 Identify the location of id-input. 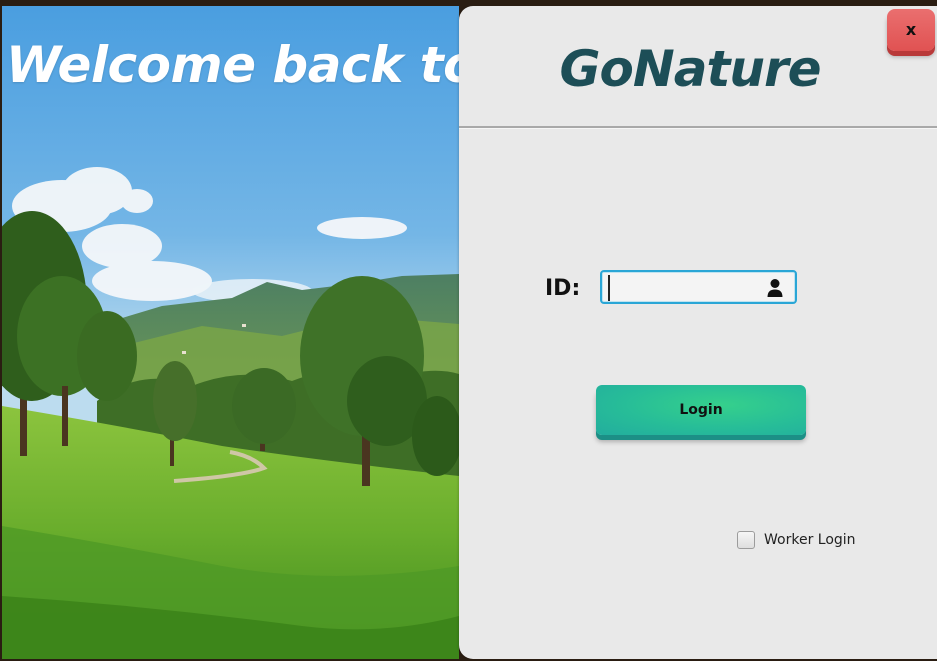
(686, 288).